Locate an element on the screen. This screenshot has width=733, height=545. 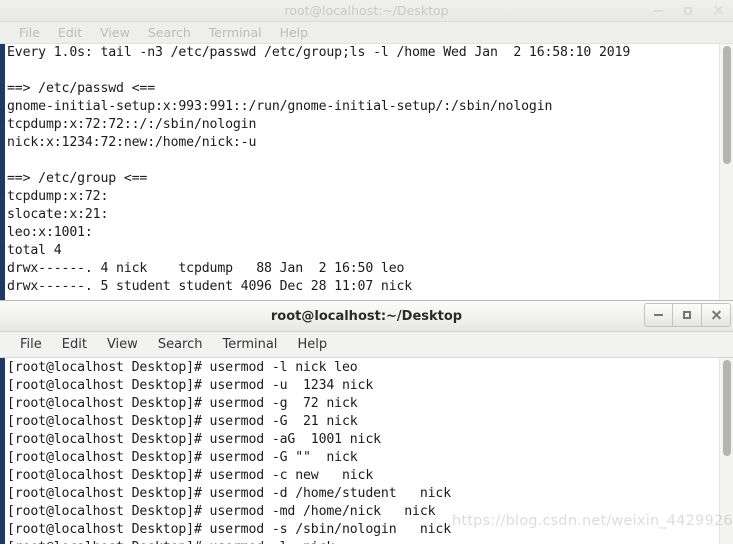
terminal-line: ==> /etc/passwd <== is located at coordinates (81, 88).